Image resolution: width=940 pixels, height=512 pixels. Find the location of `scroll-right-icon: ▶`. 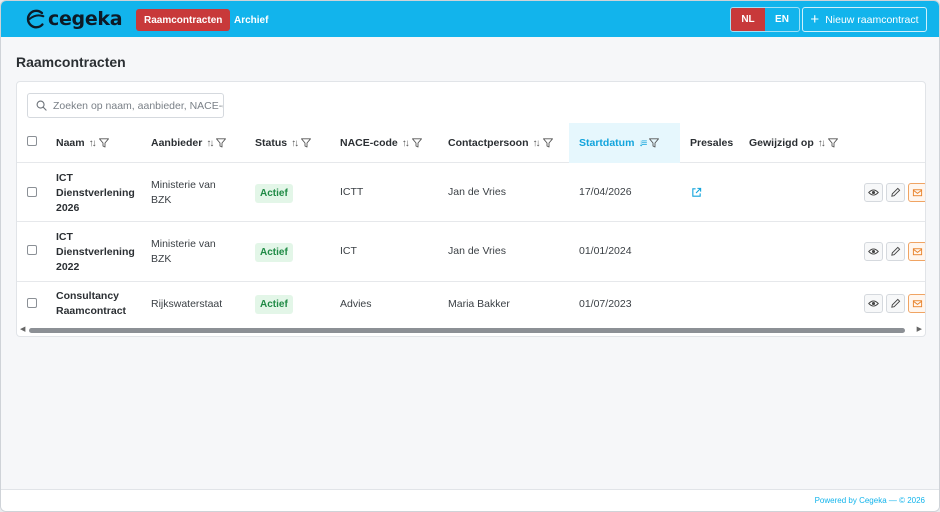

scroll-right-icon: ▶ is located at coordinates (919, 329).